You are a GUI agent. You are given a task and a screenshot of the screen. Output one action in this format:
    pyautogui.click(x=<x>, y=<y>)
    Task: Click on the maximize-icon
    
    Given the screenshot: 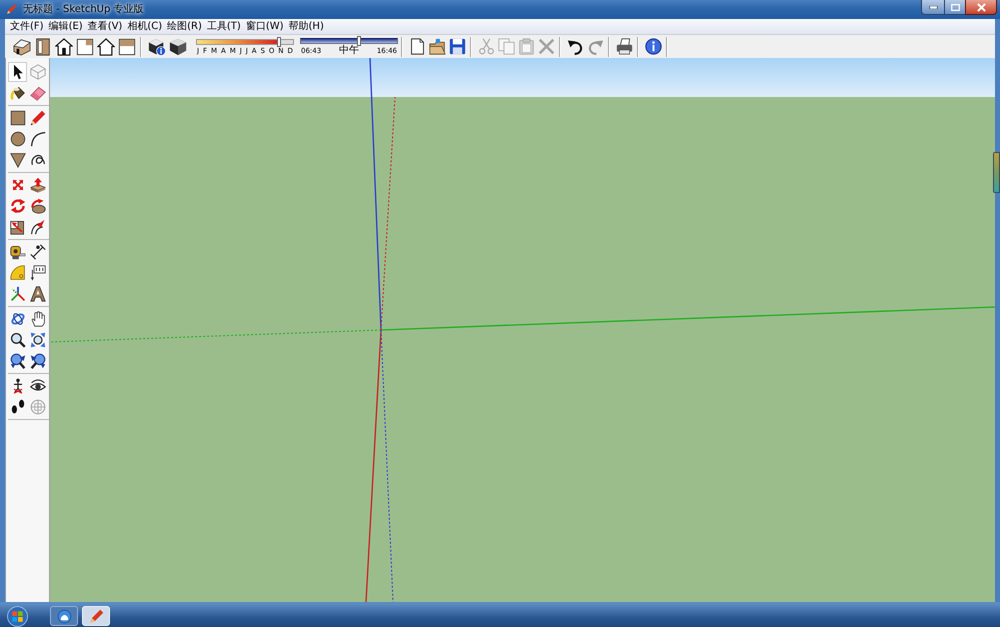 What is the action you would take?
    pyautogui.click(x=955, y=7)
    